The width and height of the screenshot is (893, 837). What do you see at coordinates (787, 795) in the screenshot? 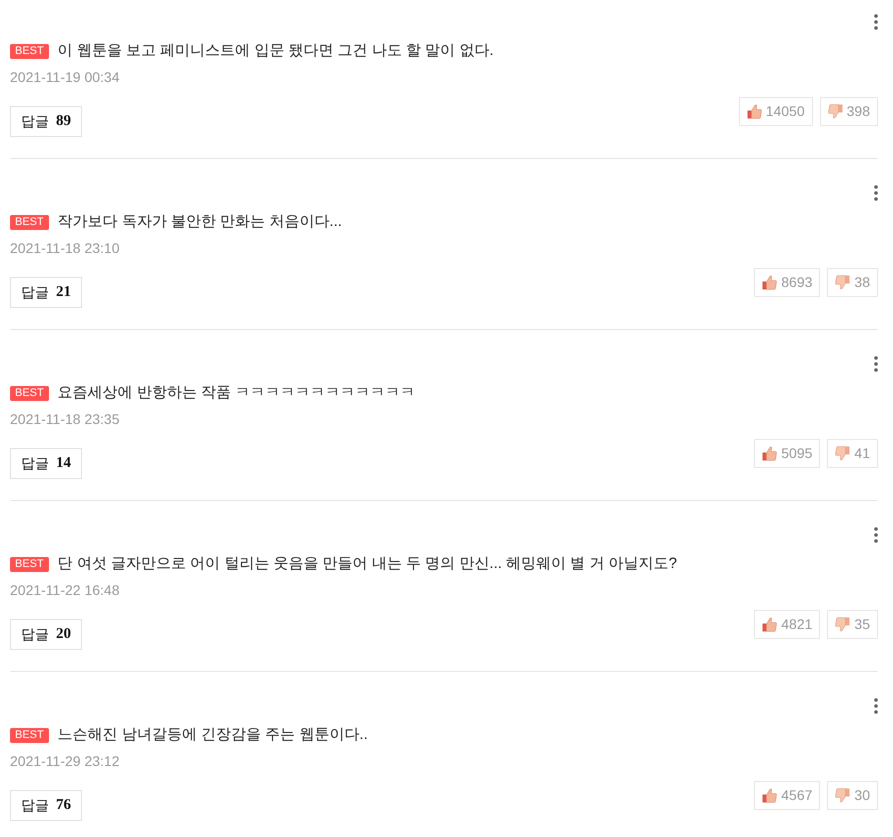
I see `like-button: 4567` at bounding box center [787, 795].